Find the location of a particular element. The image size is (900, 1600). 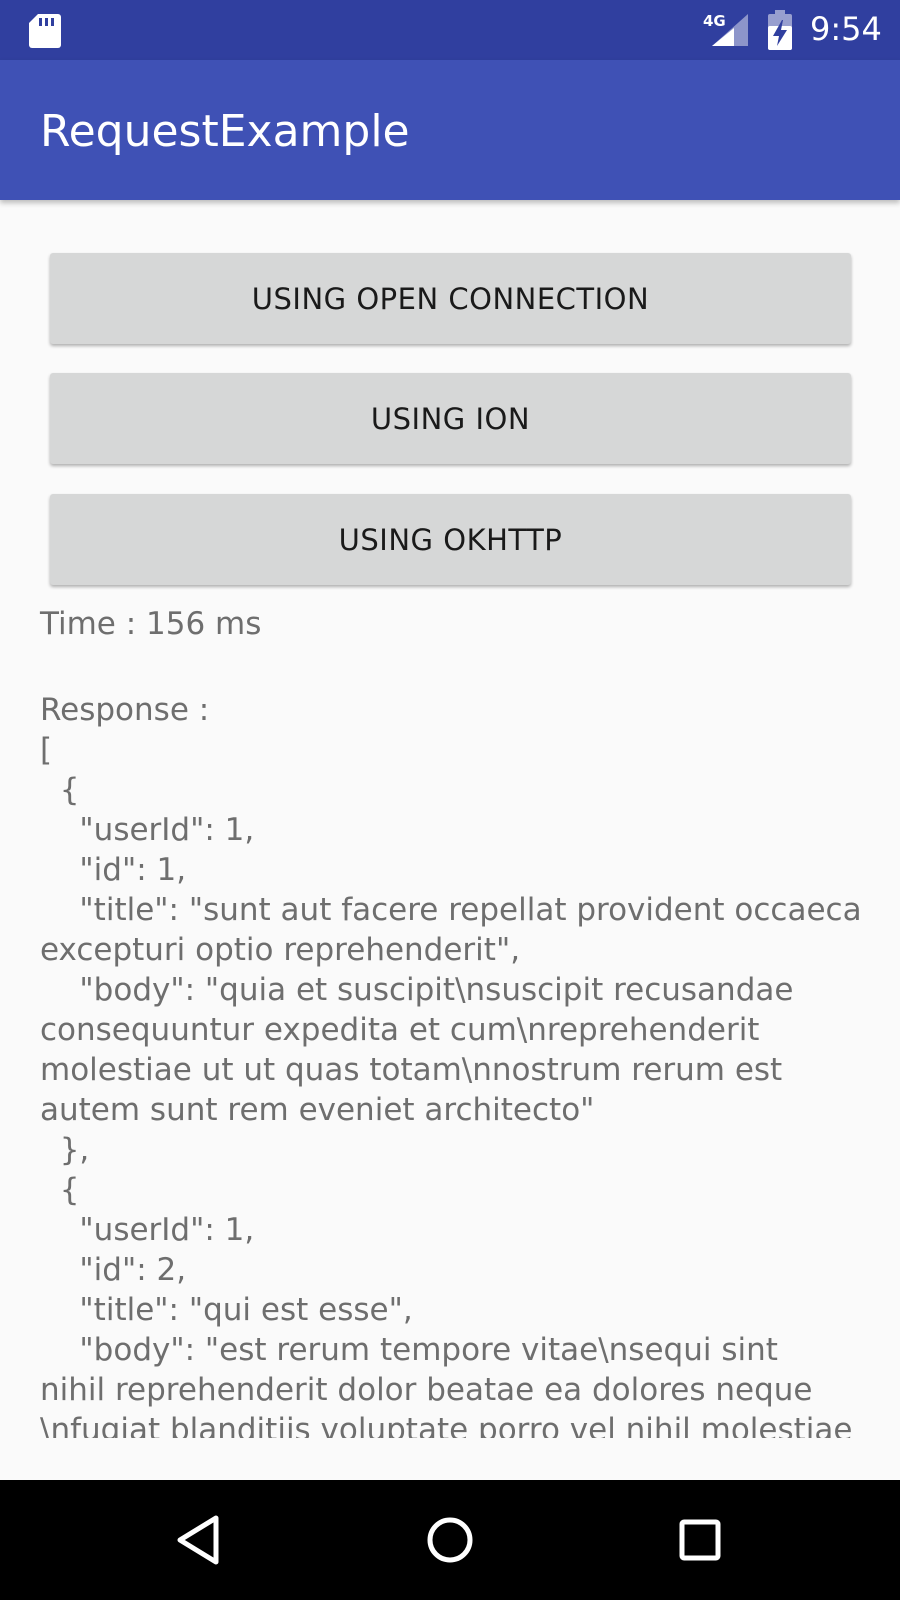

response-line: autem sunt rem eveniet architecto" is located at coordinates (317, 1110).